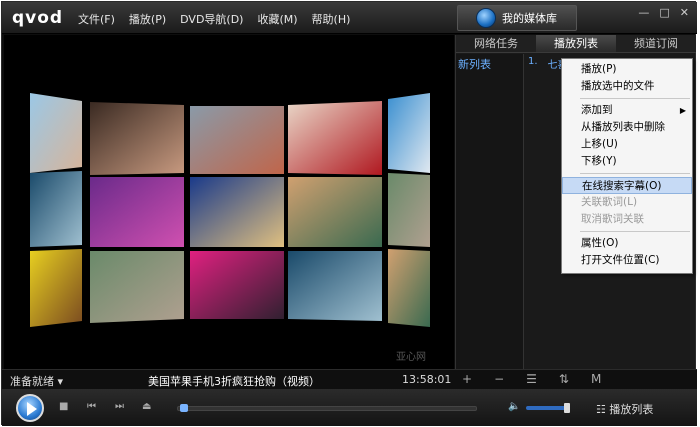 Image resolution: width=700 pixels, height=427 pixels. I want to click on list-icon: ☰, so click(531, 379).